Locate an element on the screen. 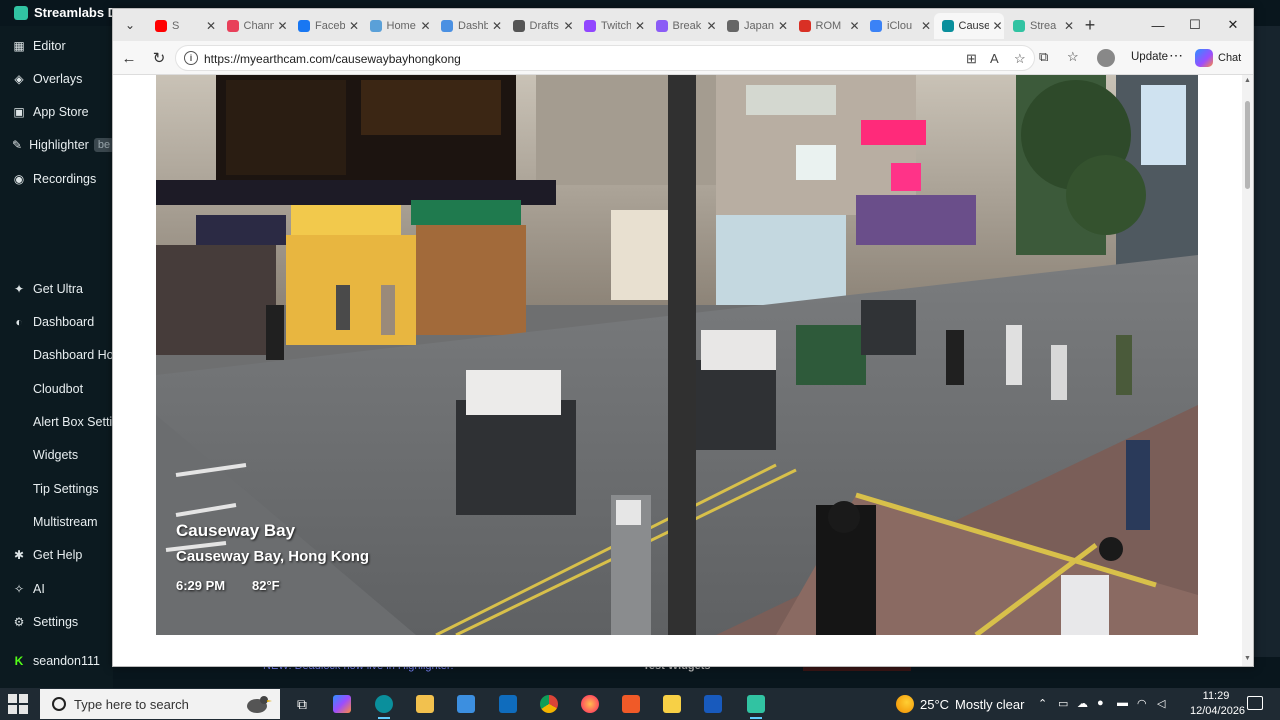 Image resolution: width=1280 pixels, height=720 pixels. outlook-icon is located at coordinates (508, 704).